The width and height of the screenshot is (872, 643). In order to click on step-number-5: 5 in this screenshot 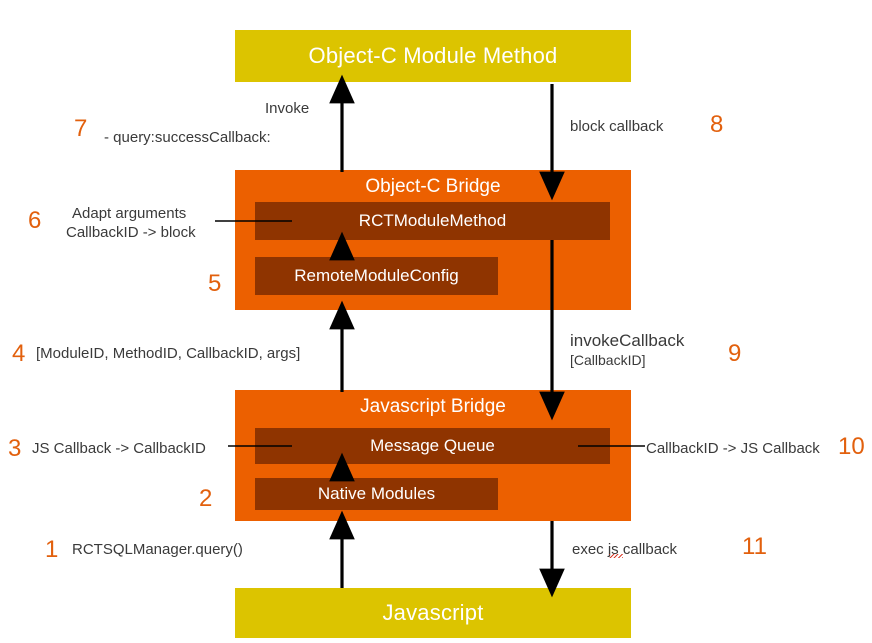, I will do `click(215, 283)`.